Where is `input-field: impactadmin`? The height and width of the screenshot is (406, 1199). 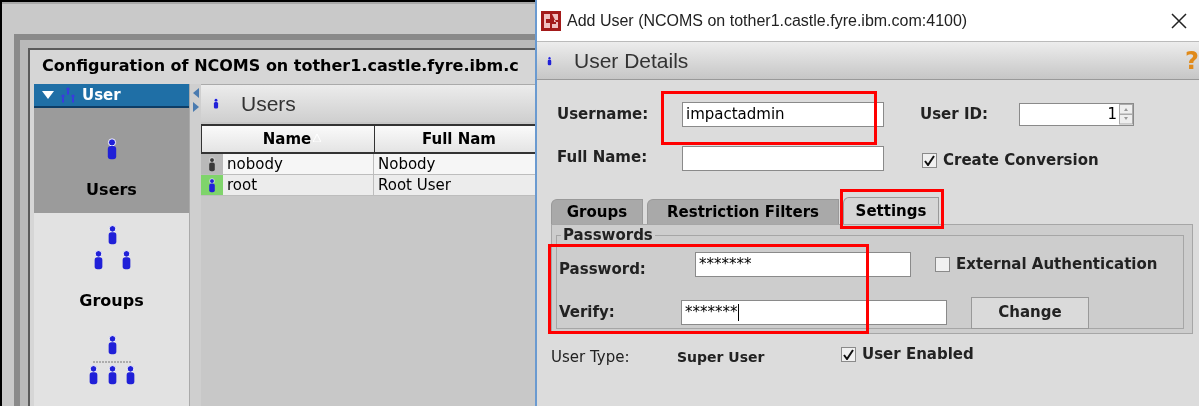 input-field: impactadmin is located at coordinates (783, 114).